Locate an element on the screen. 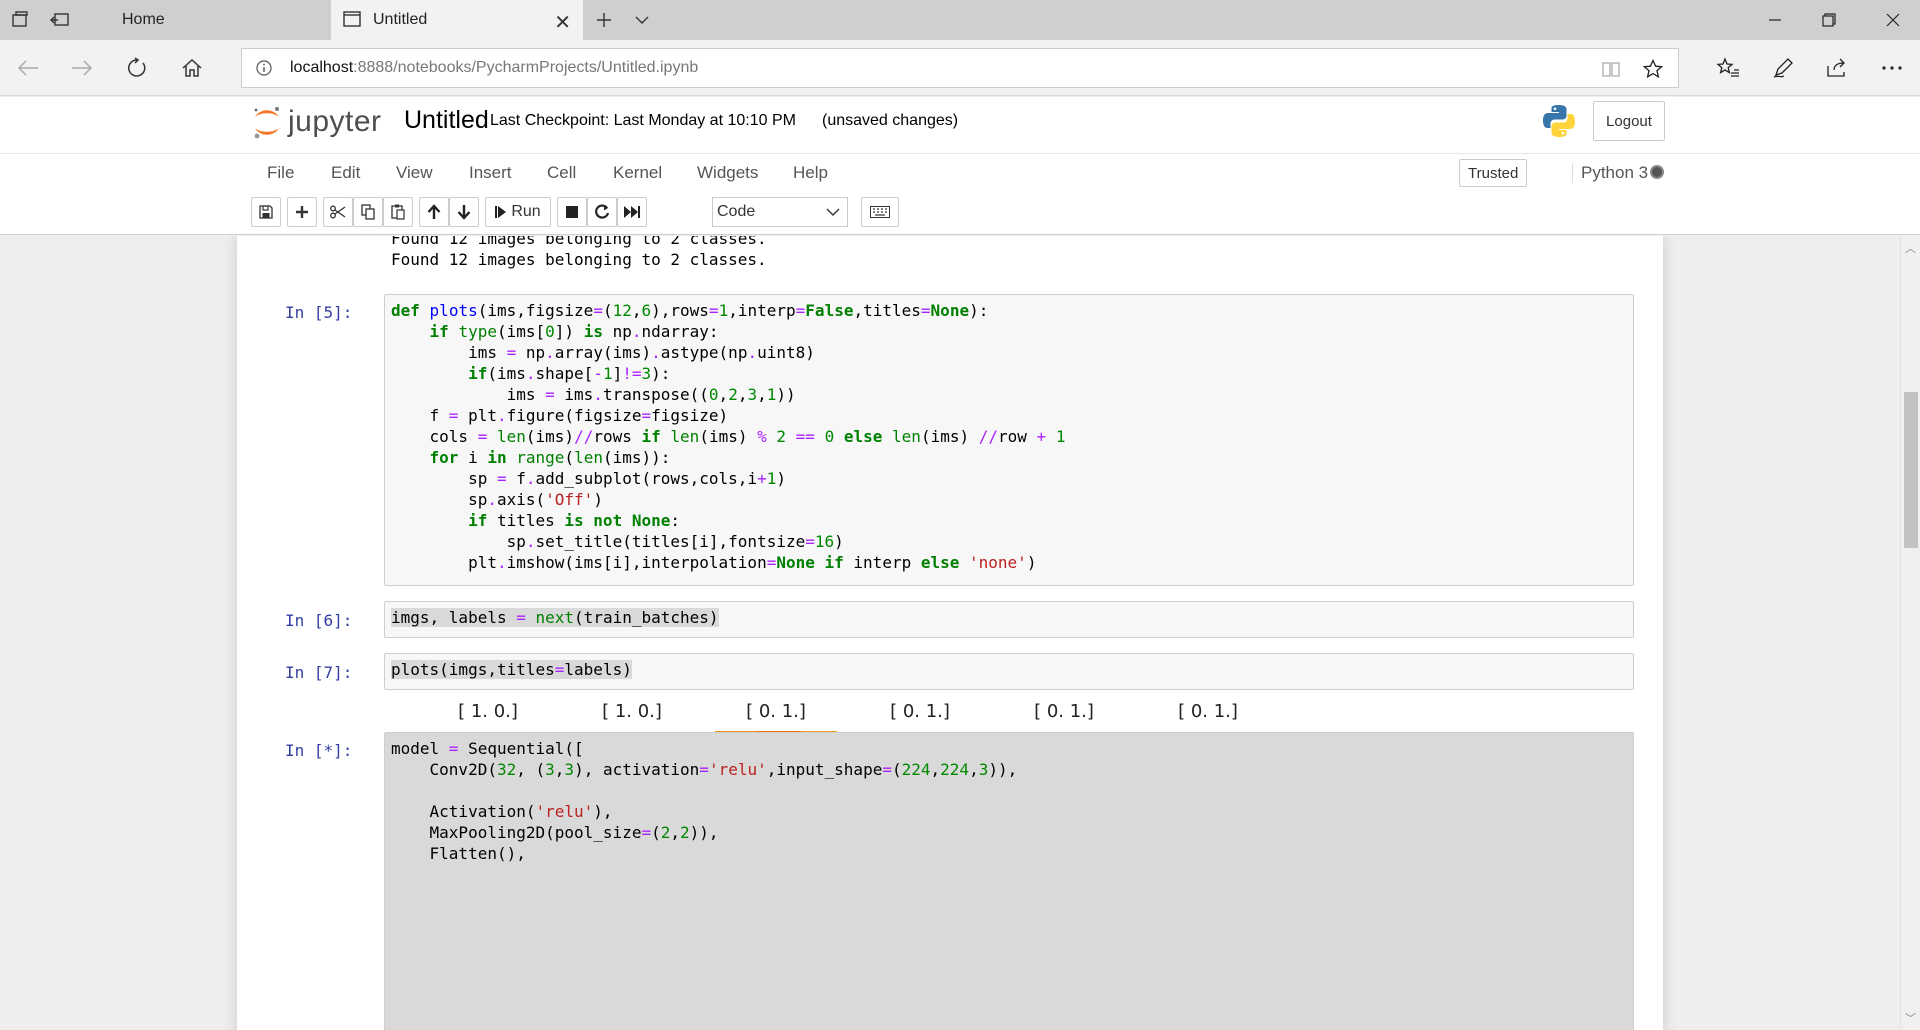  unsaved-indicator: (unsaved changes) is located at coordinates (890, 120).